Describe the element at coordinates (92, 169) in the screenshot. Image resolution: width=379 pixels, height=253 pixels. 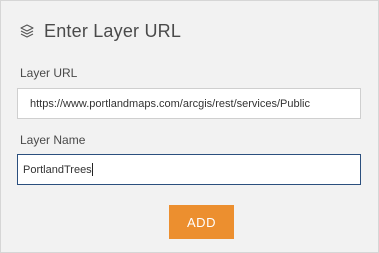
I see `text-cursor` at that location.